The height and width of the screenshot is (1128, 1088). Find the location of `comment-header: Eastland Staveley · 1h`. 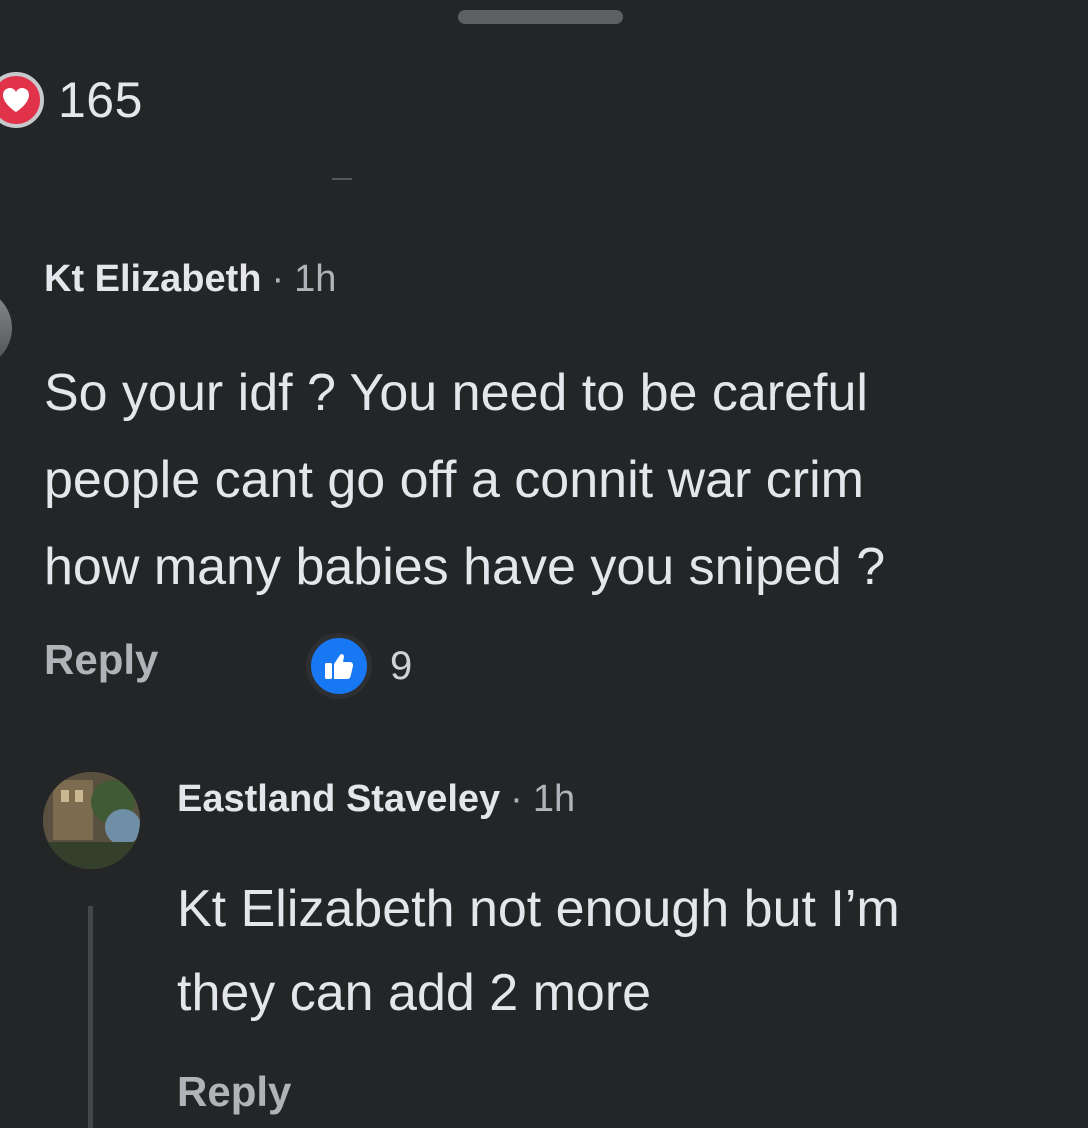

comment-header: Eastland Staveley · 1h is located at coordinates (376, 799).